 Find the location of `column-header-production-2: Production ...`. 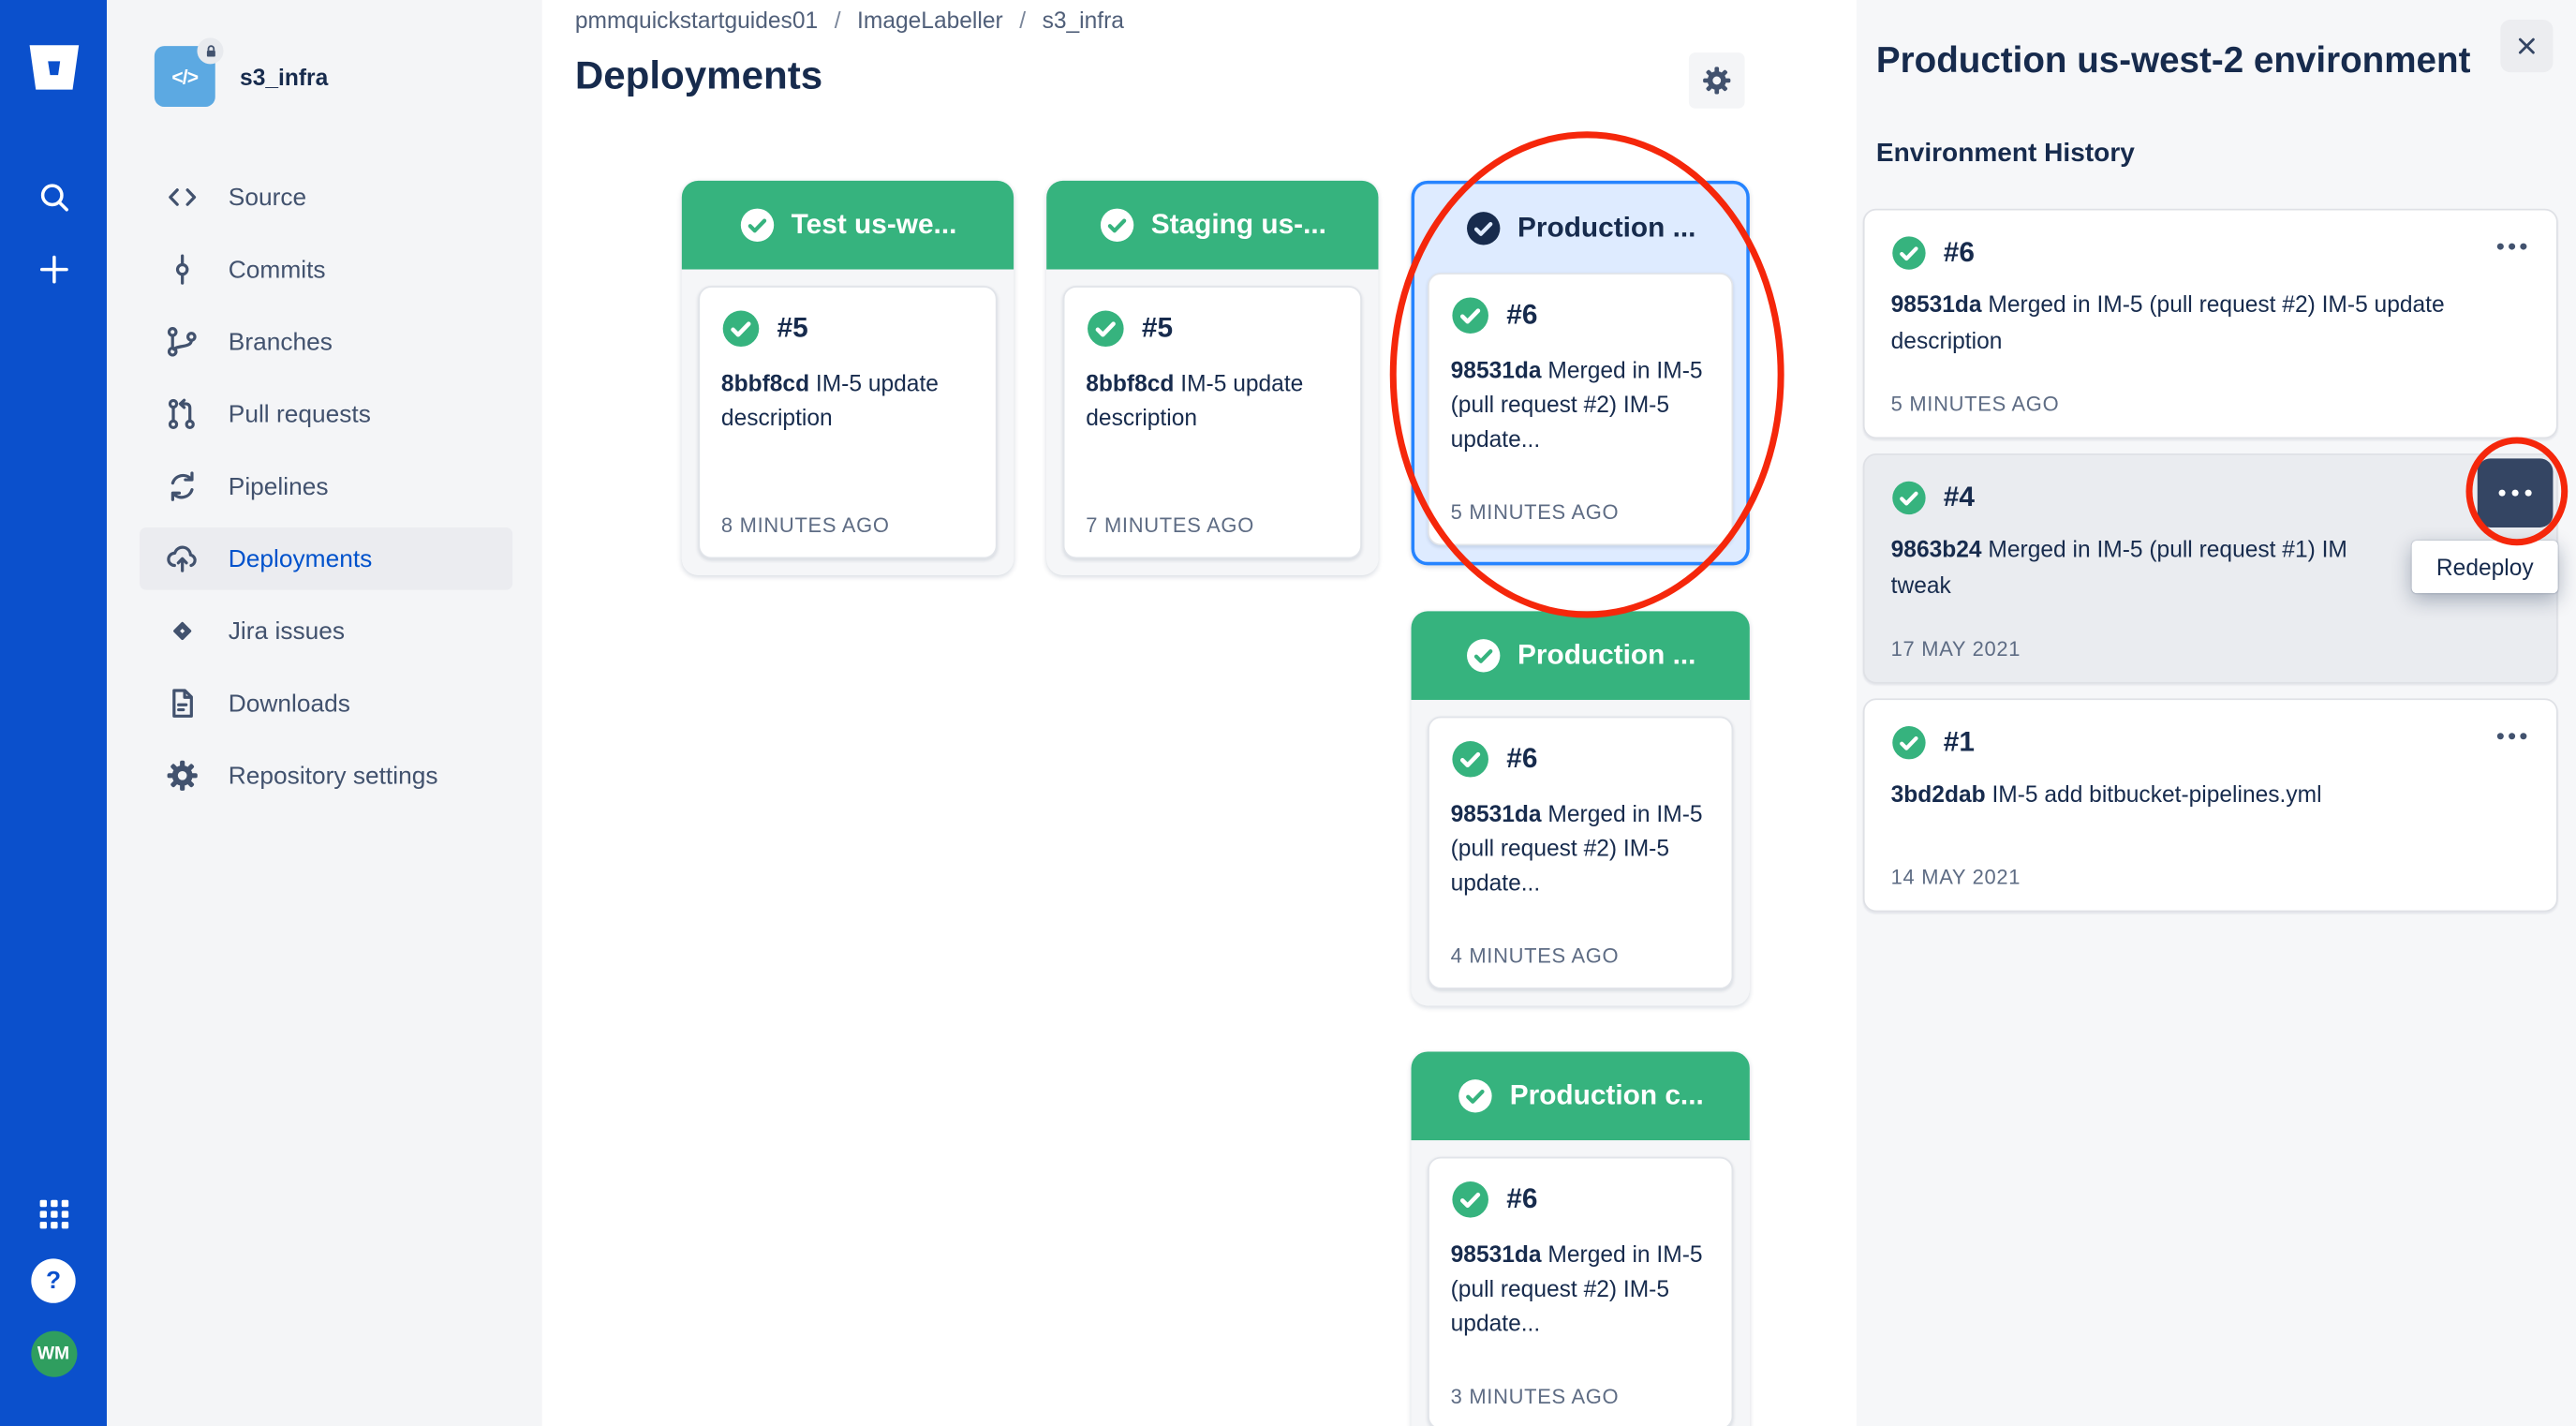

column-header-production-2: Production ... is located at coordinates (1580, 656).